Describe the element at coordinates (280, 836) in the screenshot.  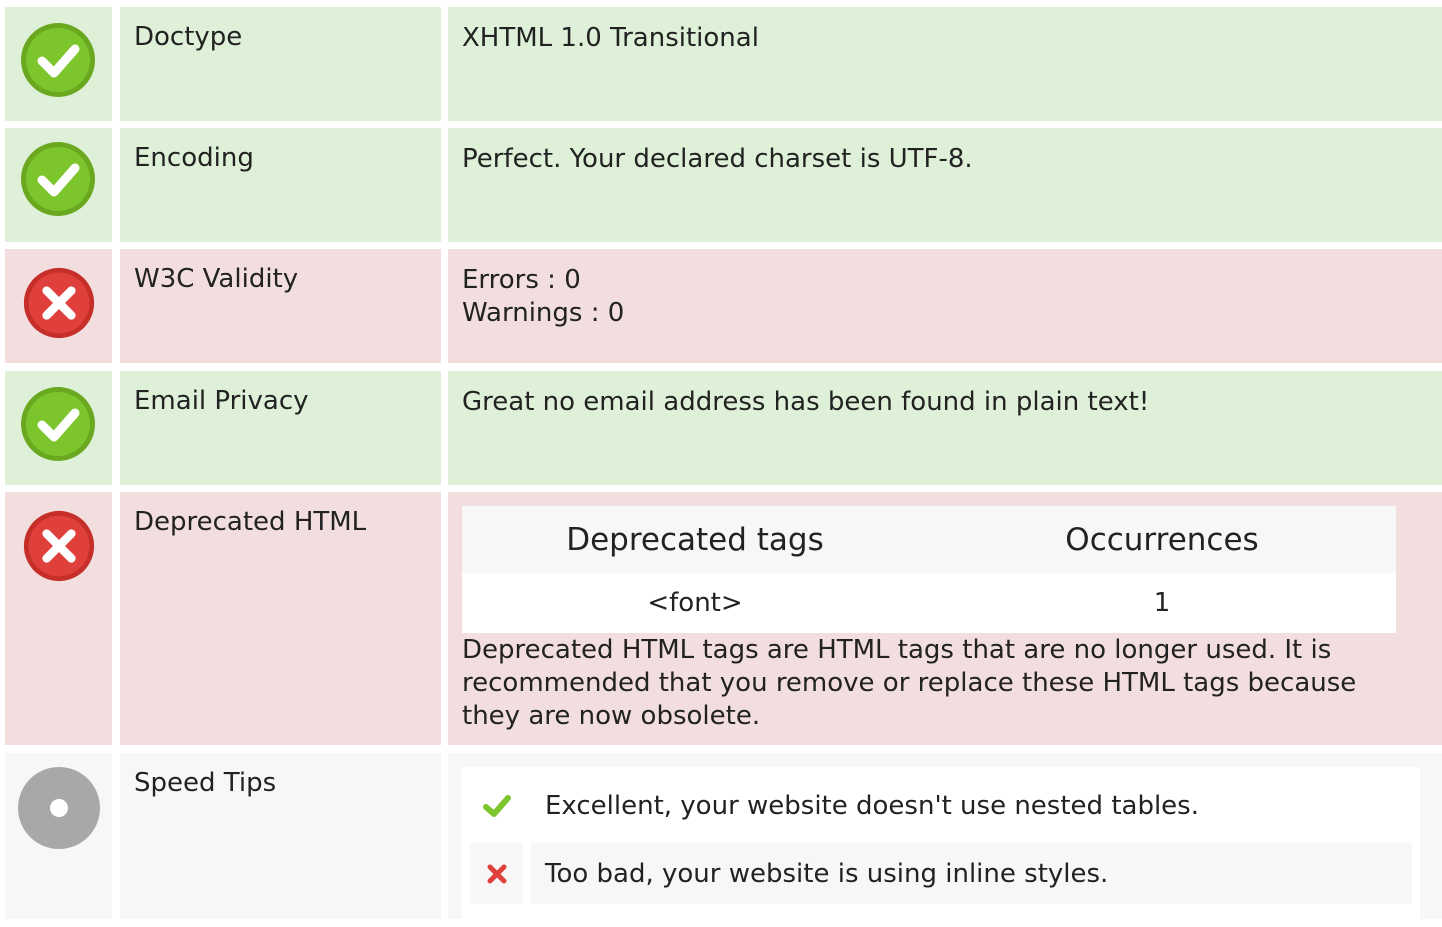
I see `row-label-cell: Speed Tips` at that location.